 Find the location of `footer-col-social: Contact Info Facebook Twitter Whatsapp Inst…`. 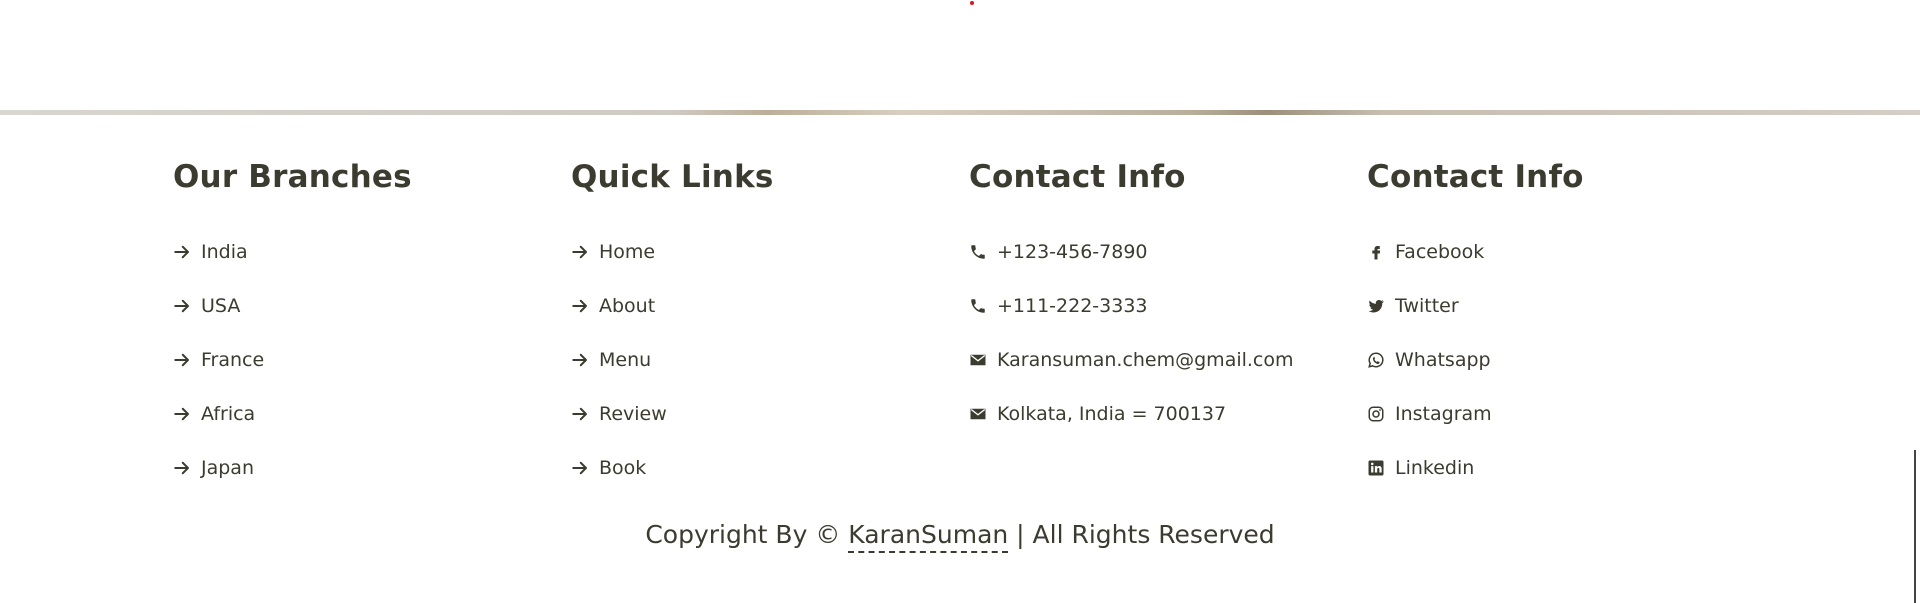

footer-col-social: Contact Info Facebook Twitter Whatsapp Inst… is located at coordinates (1557, 317).